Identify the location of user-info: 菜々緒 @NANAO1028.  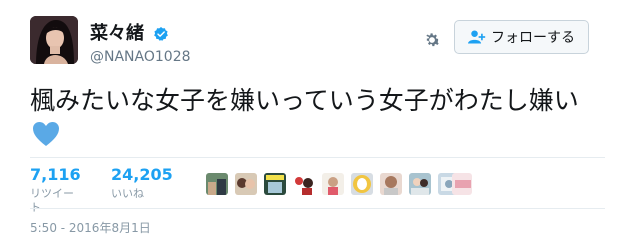
(140, 44).